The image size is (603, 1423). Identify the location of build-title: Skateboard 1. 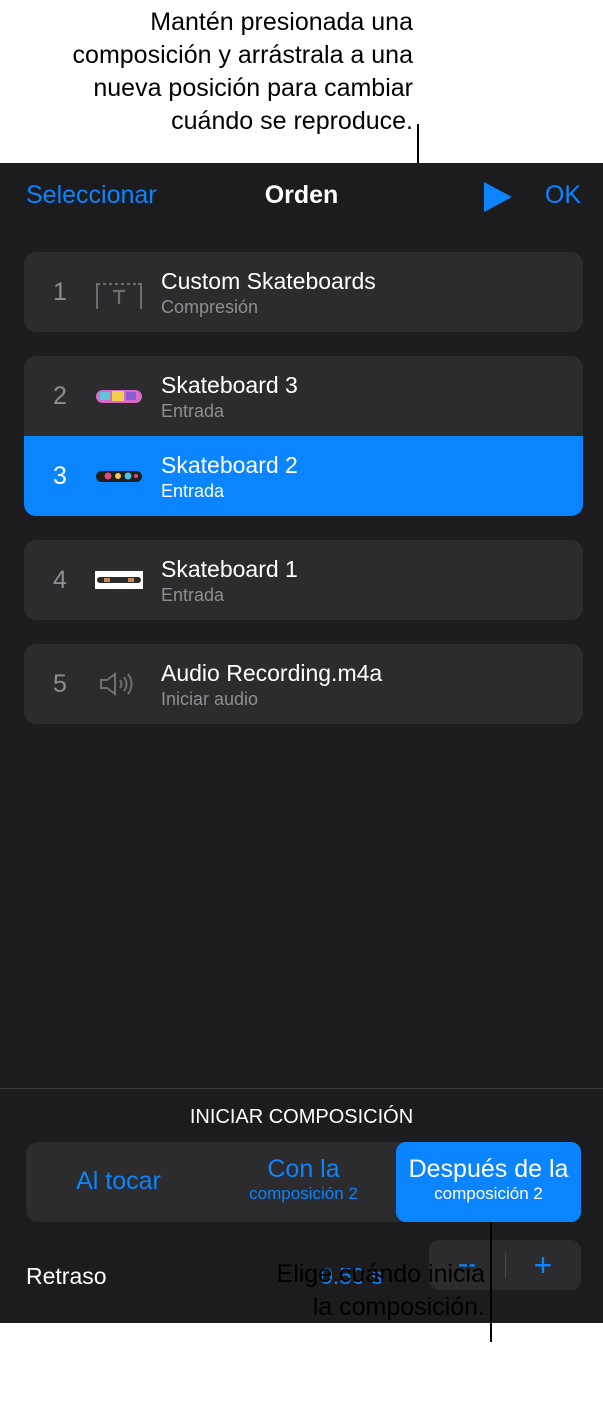
(229, 569).